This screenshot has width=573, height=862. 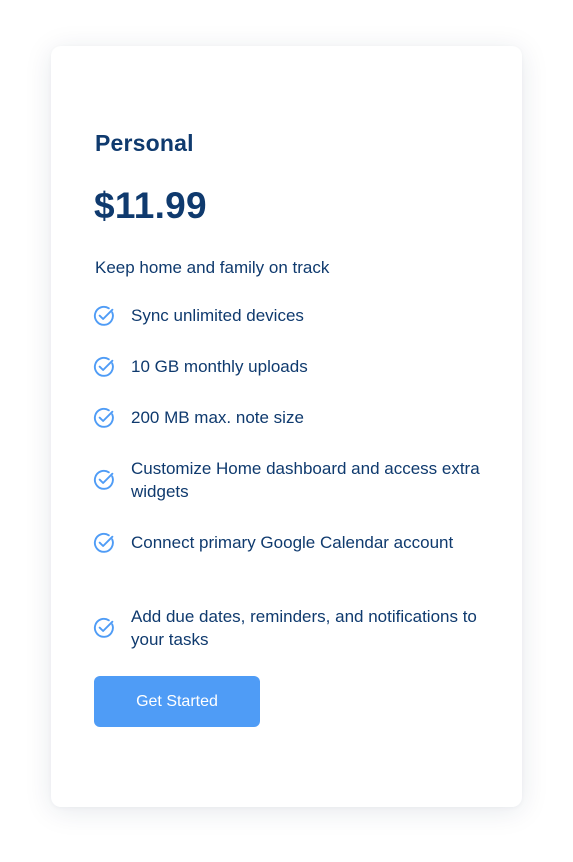 What do you see at coordinates (212, 267) in the screenshot?
I see `plan-tagline: Keep home and family on track` at bounding box center [212, 267].